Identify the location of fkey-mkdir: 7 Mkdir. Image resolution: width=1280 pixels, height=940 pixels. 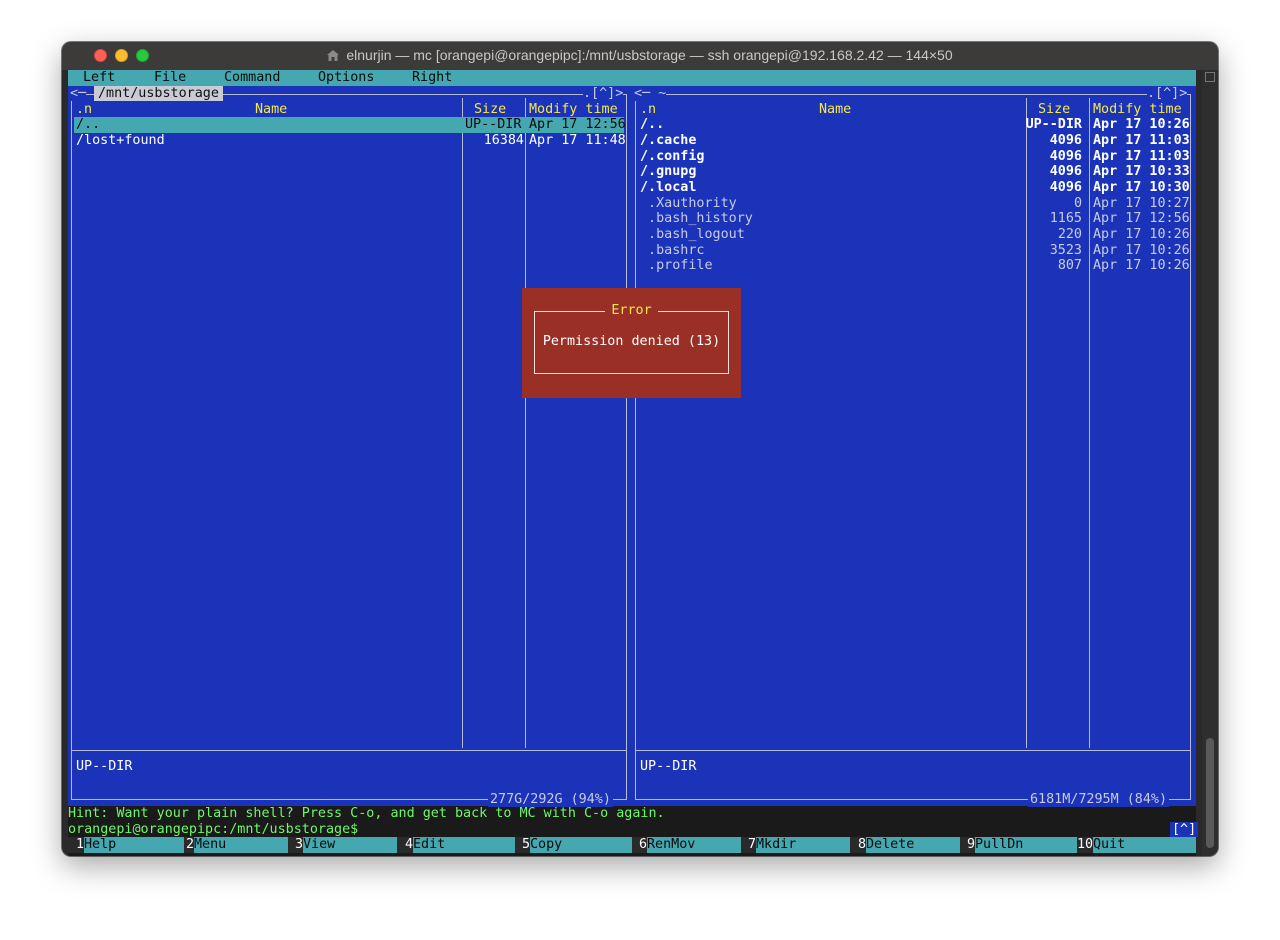
(799, 845).